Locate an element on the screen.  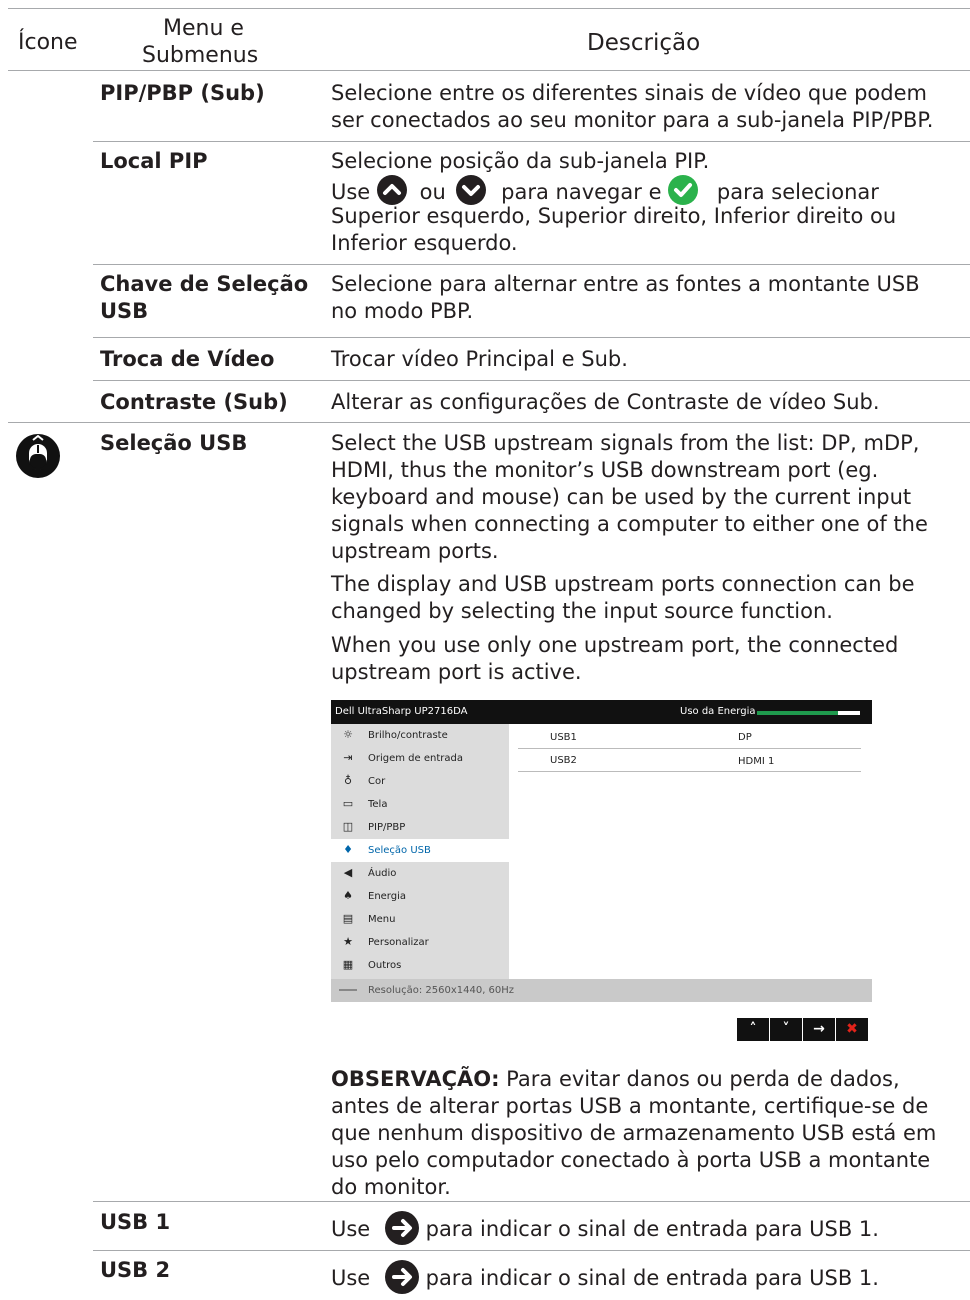
osd-status-bar: Resolução: 2560x1440, 60Hz is located at coordinates (601, 990).